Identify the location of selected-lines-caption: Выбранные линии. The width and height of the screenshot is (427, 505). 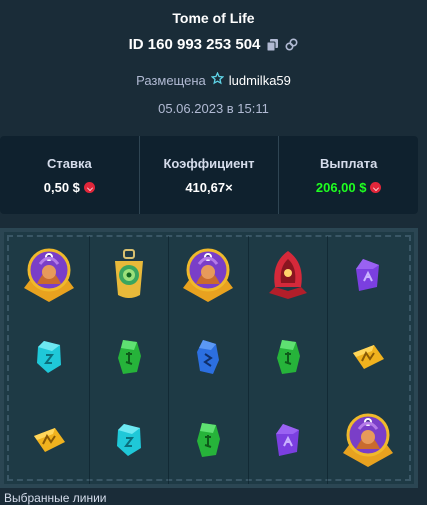
(55, 498).